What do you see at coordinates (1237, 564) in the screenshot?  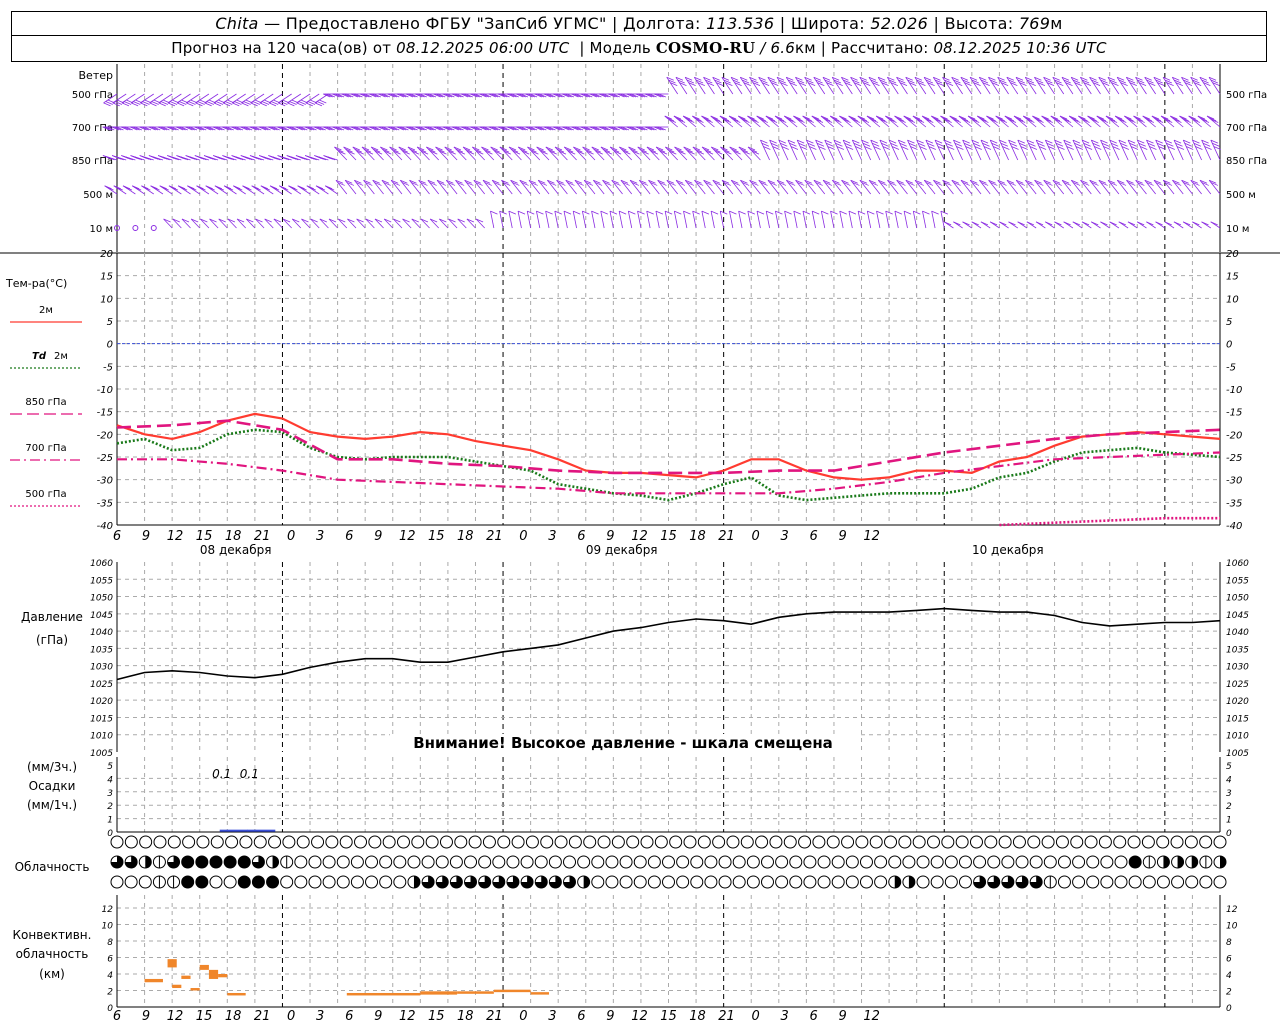 I see `y-tick-label: 1060` at bounding box center [1237, 564].